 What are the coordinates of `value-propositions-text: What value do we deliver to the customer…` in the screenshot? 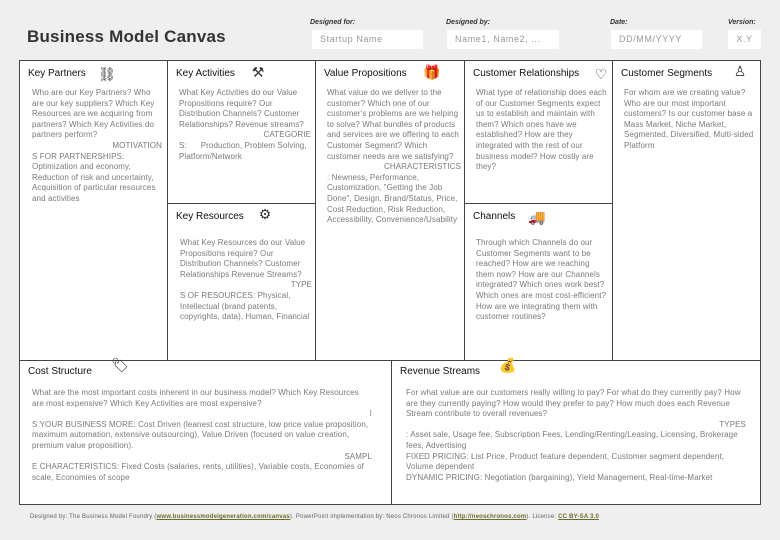 It's located at (394, 157).